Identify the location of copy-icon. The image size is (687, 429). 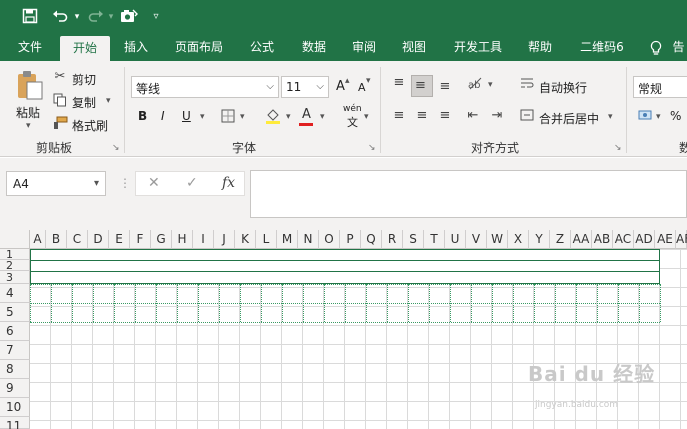
(60, 102).